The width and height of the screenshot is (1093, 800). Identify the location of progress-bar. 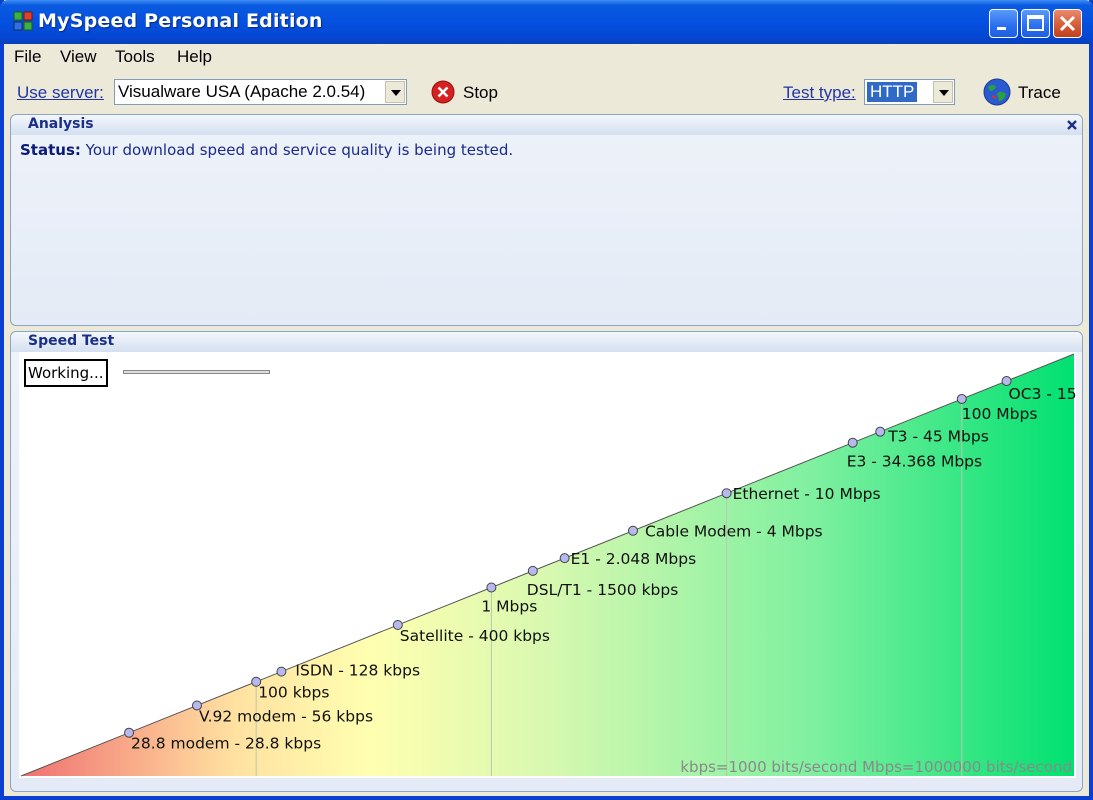
(196, 372).